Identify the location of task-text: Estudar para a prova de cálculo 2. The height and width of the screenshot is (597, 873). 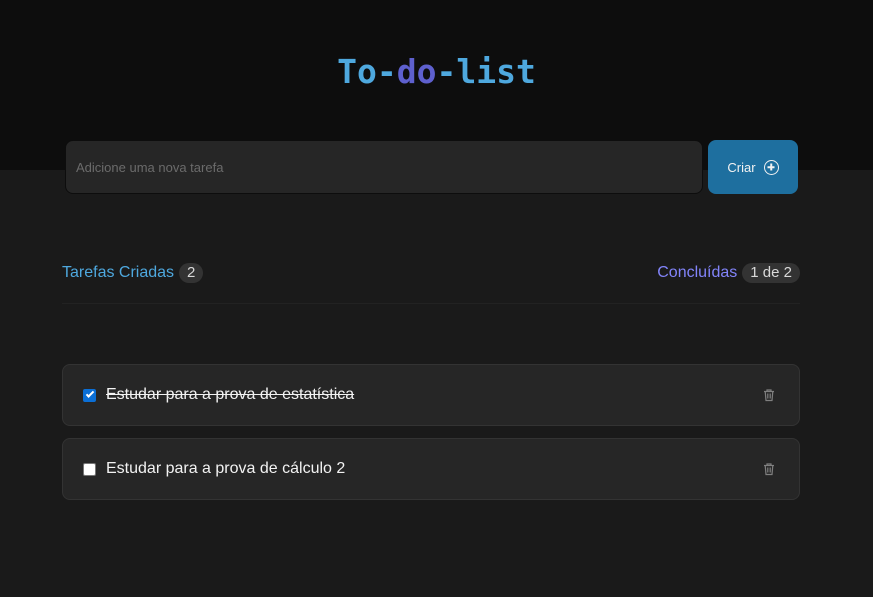
(226, 468).